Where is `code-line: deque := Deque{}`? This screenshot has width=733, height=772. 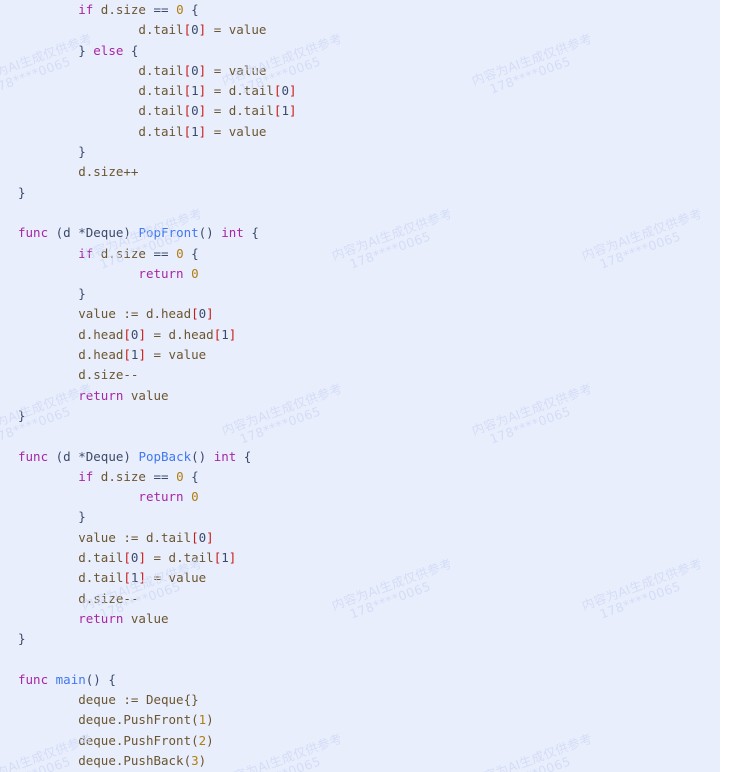
code-line: deque := Deque{} is located at coordinates (360, 700).